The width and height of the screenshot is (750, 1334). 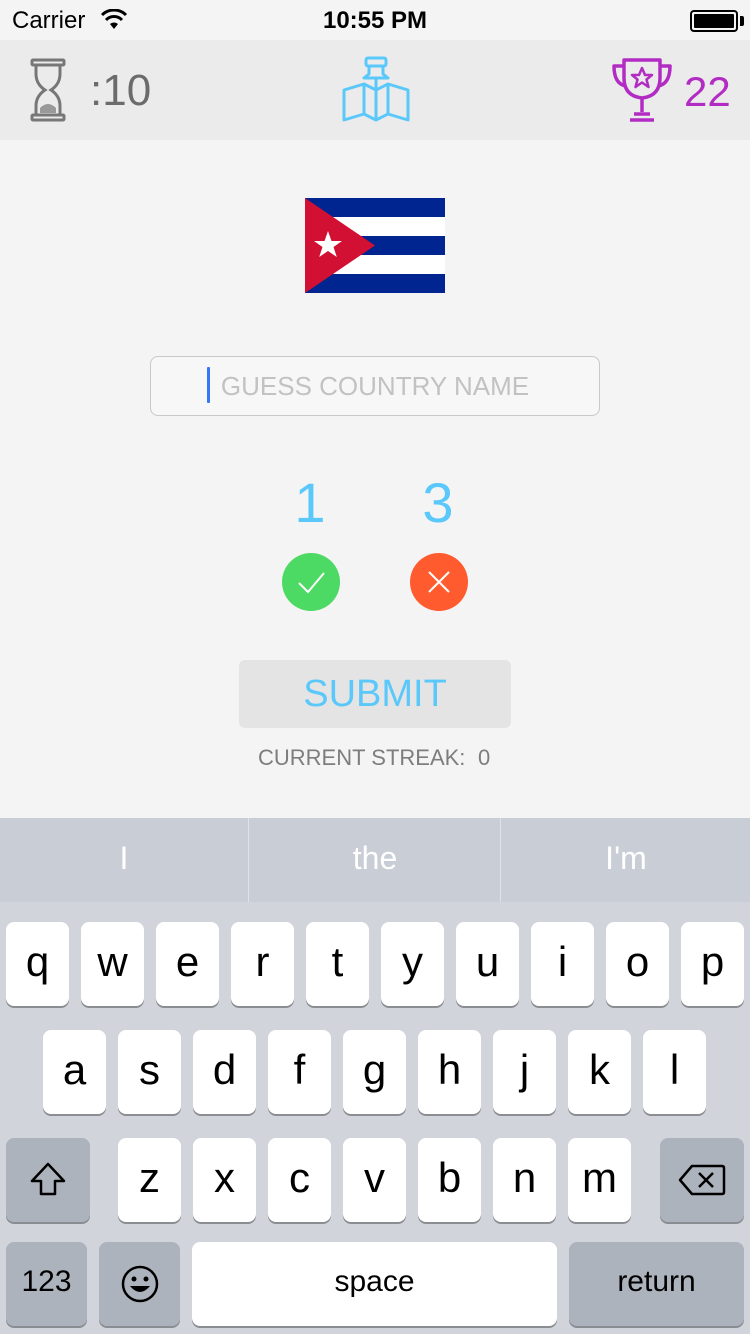 I want to click on shift-key, so click(x=48, y=1180).